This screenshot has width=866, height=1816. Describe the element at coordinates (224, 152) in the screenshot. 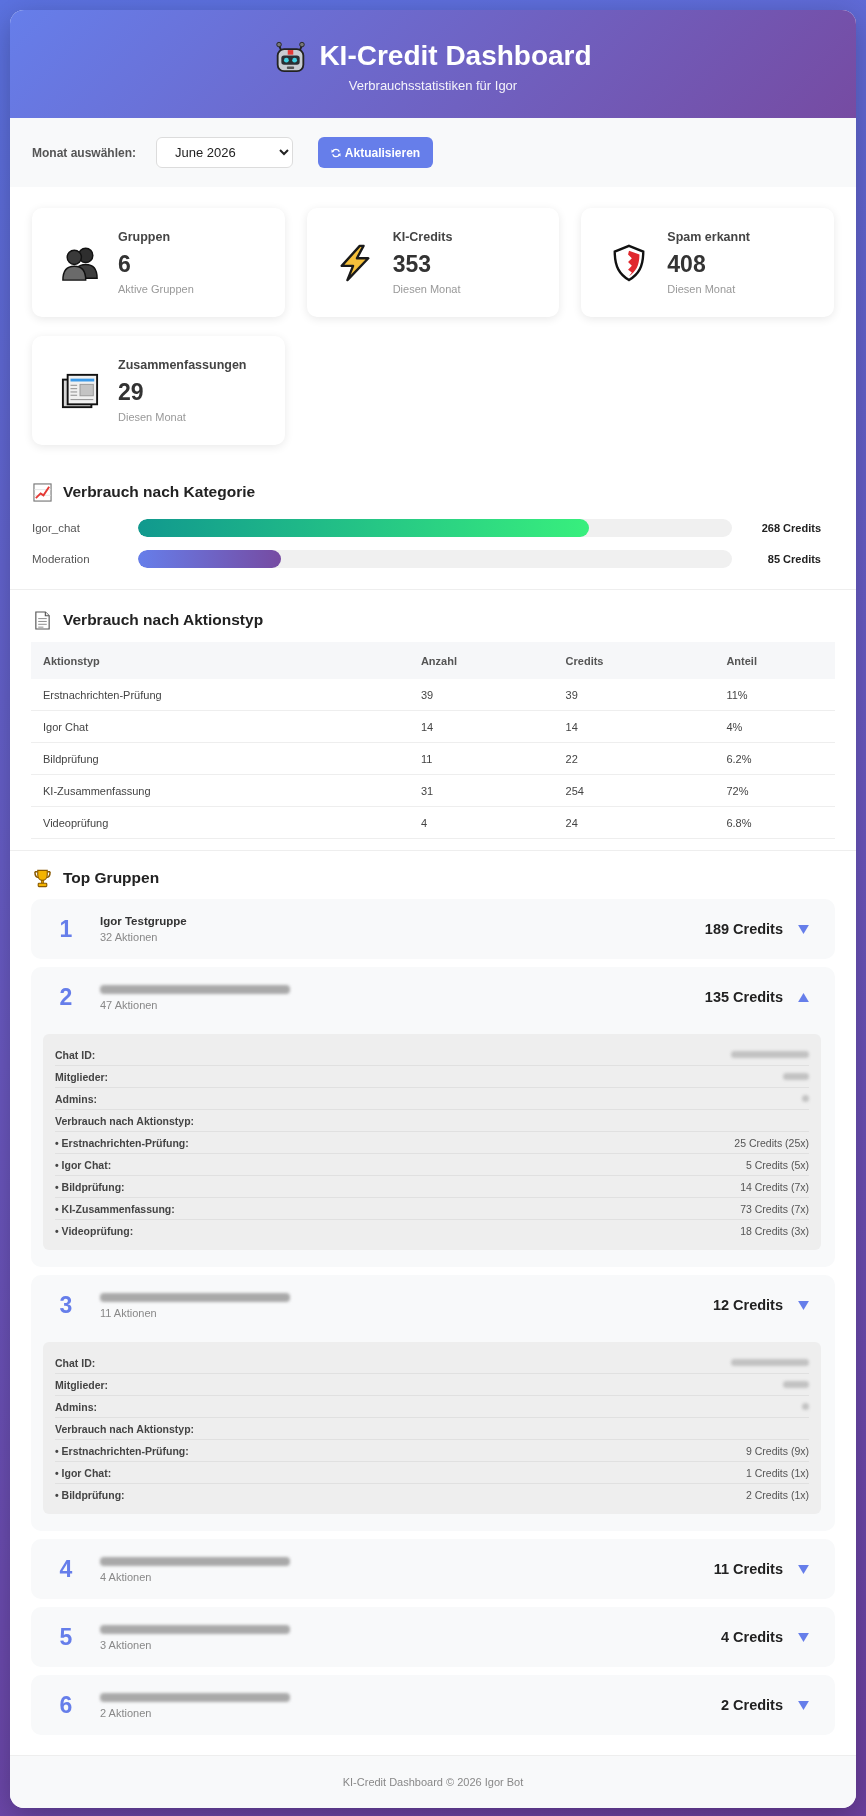

I see `month-select: June 2026` at that location.